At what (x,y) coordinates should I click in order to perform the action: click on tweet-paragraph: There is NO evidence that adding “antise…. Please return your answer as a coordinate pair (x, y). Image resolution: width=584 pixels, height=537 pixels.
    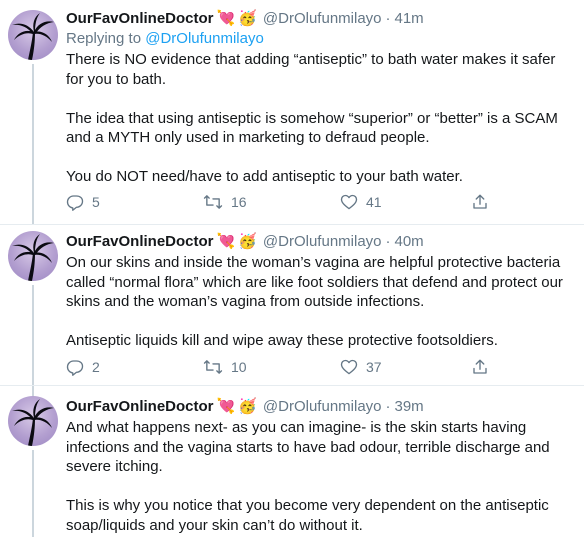
    Looking at the image, I should click on (311, 69).